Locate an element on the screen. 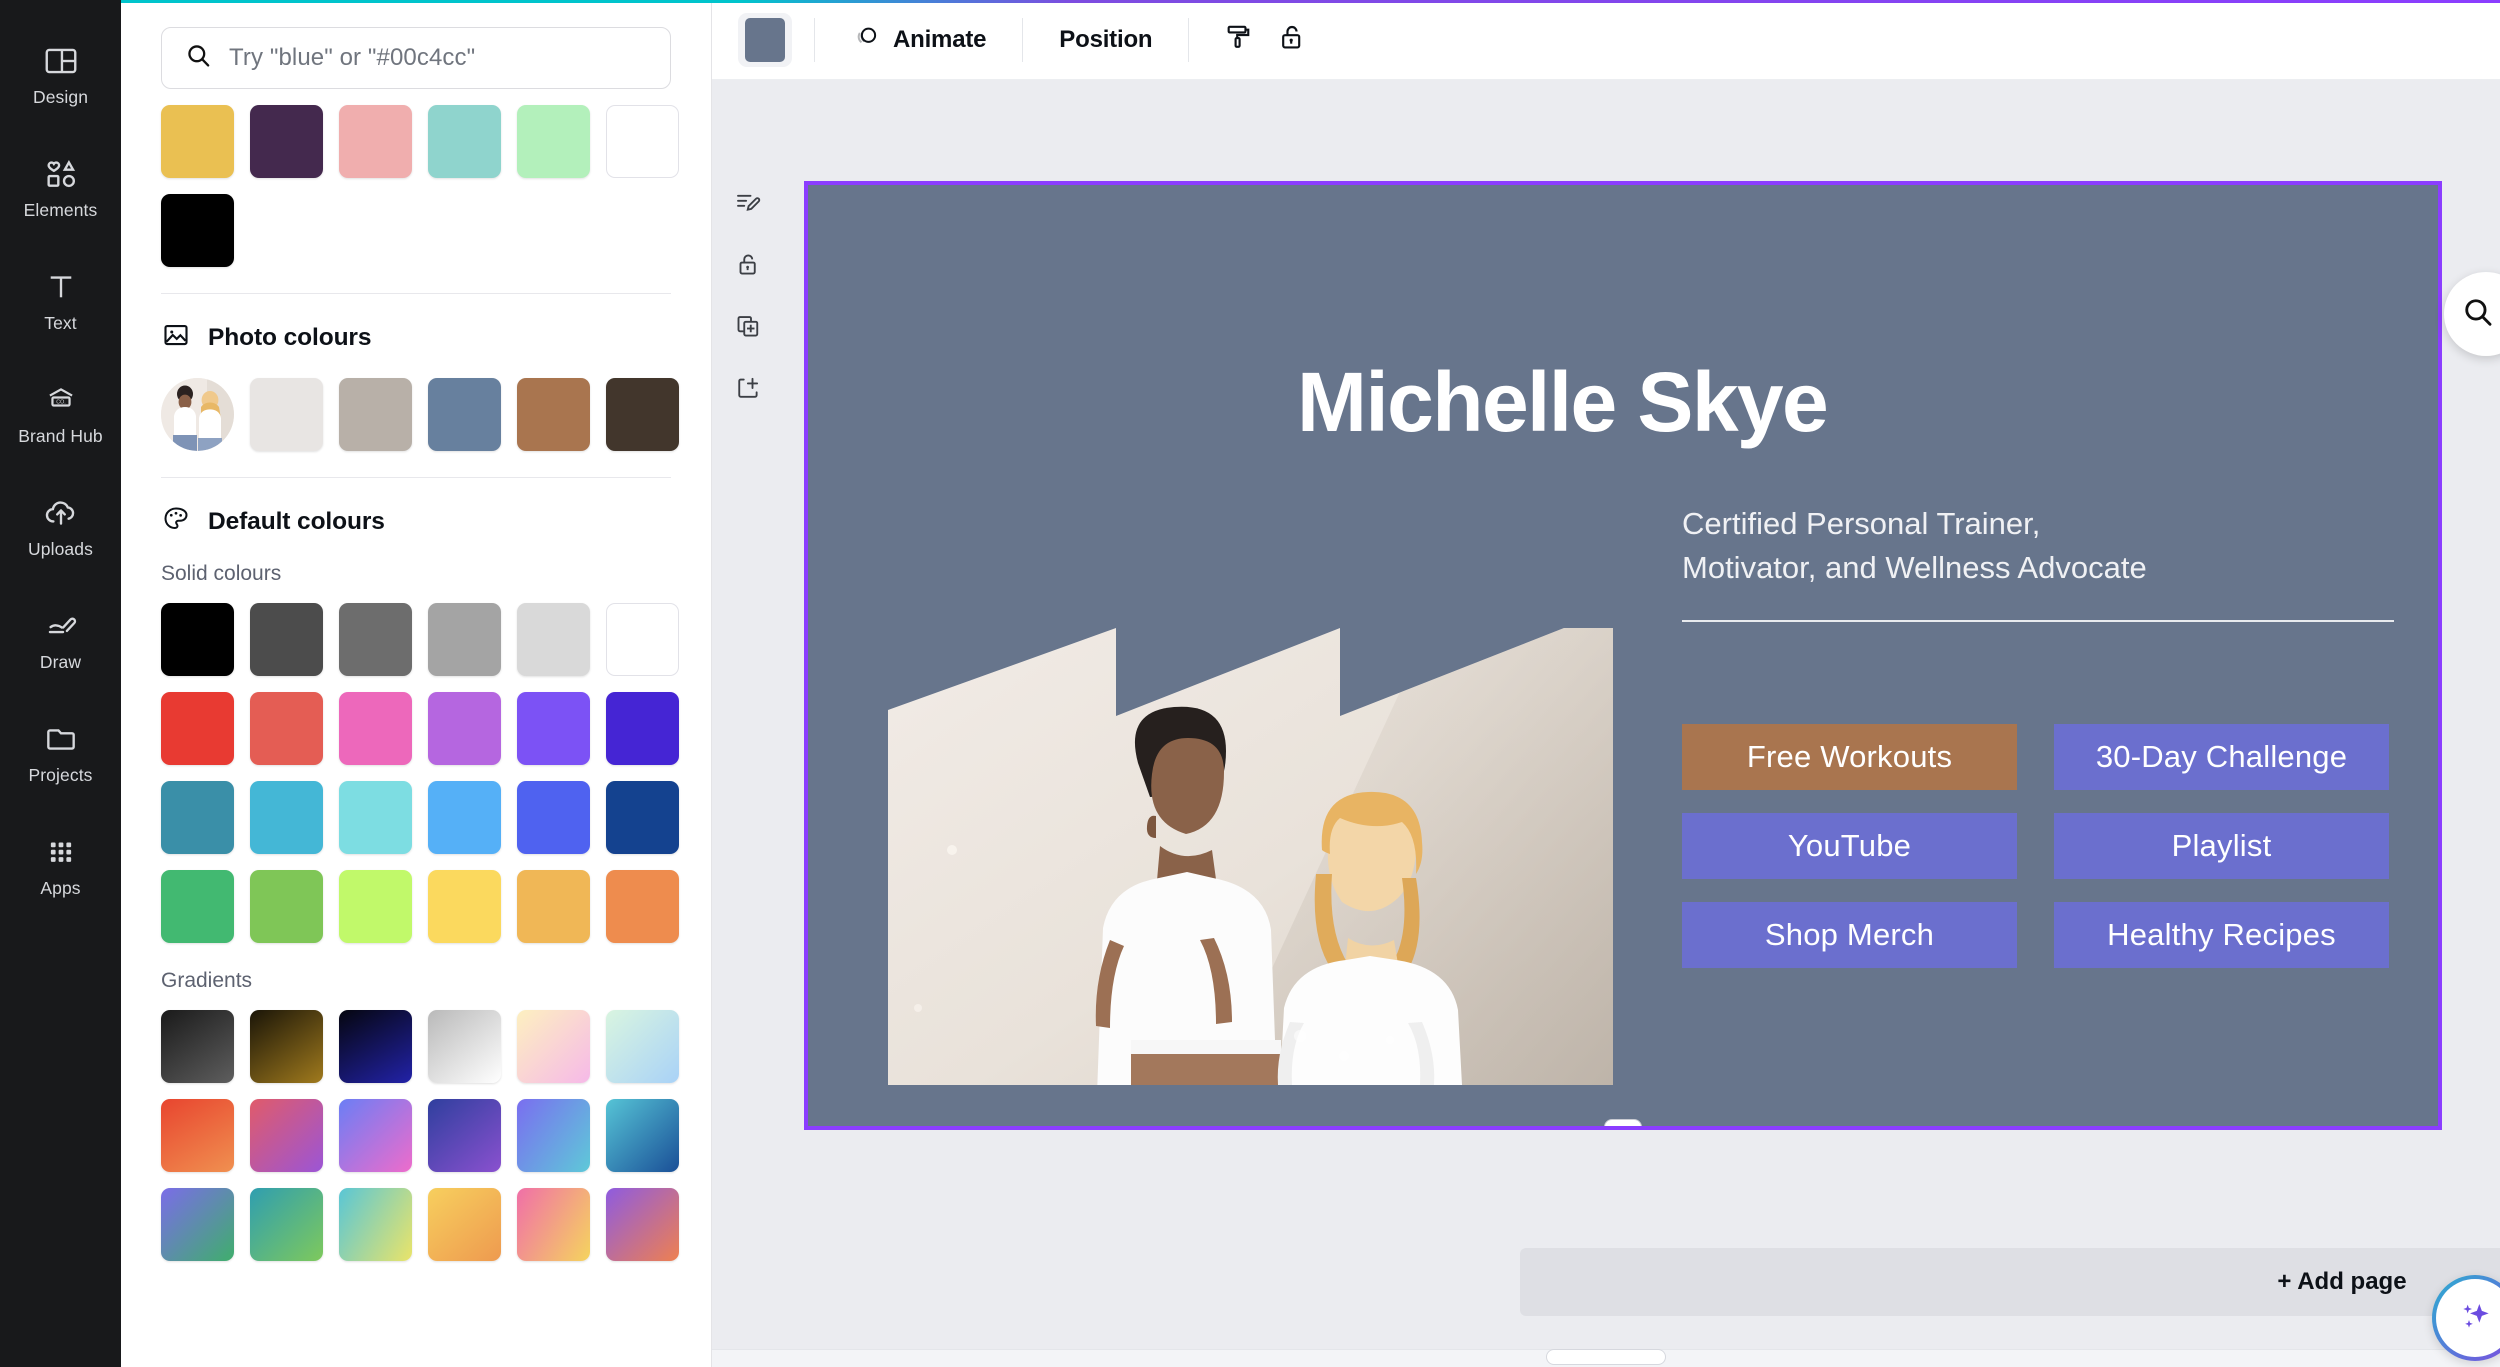 This screenshot has height=1367, width=2500. position-button: Position is located at coordinates (1105, 40).